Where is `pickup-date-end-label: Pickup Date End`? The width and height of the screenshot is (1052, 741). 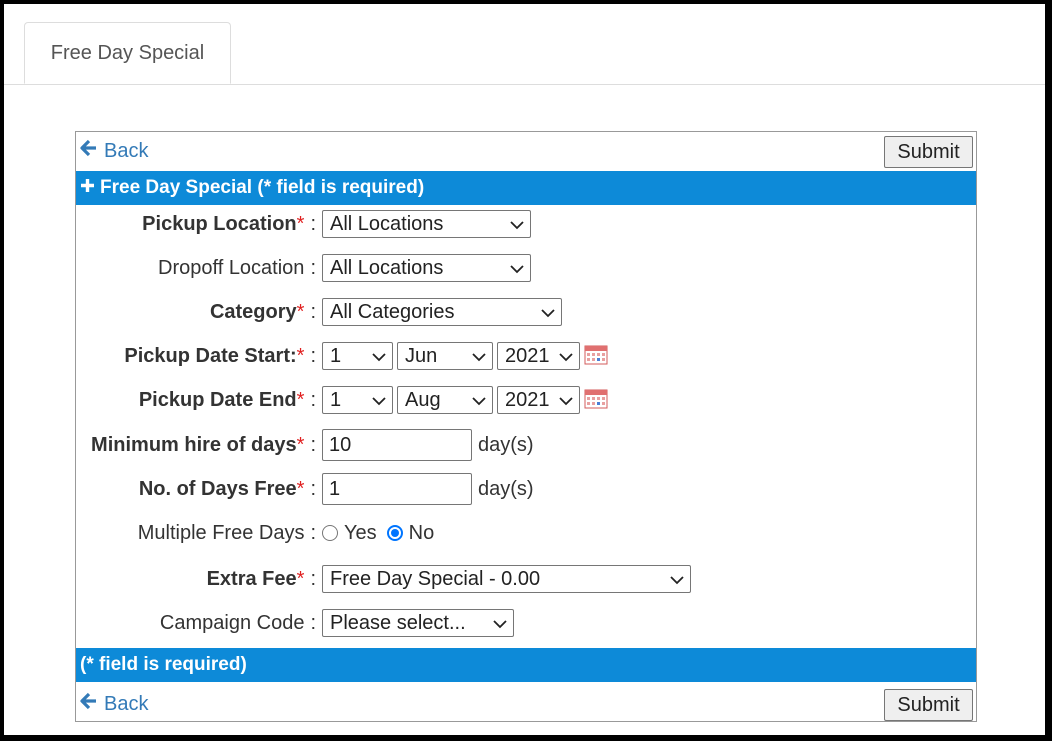 pickup-date-end-label: Pickup Date End is located at coordinates (217, 399).